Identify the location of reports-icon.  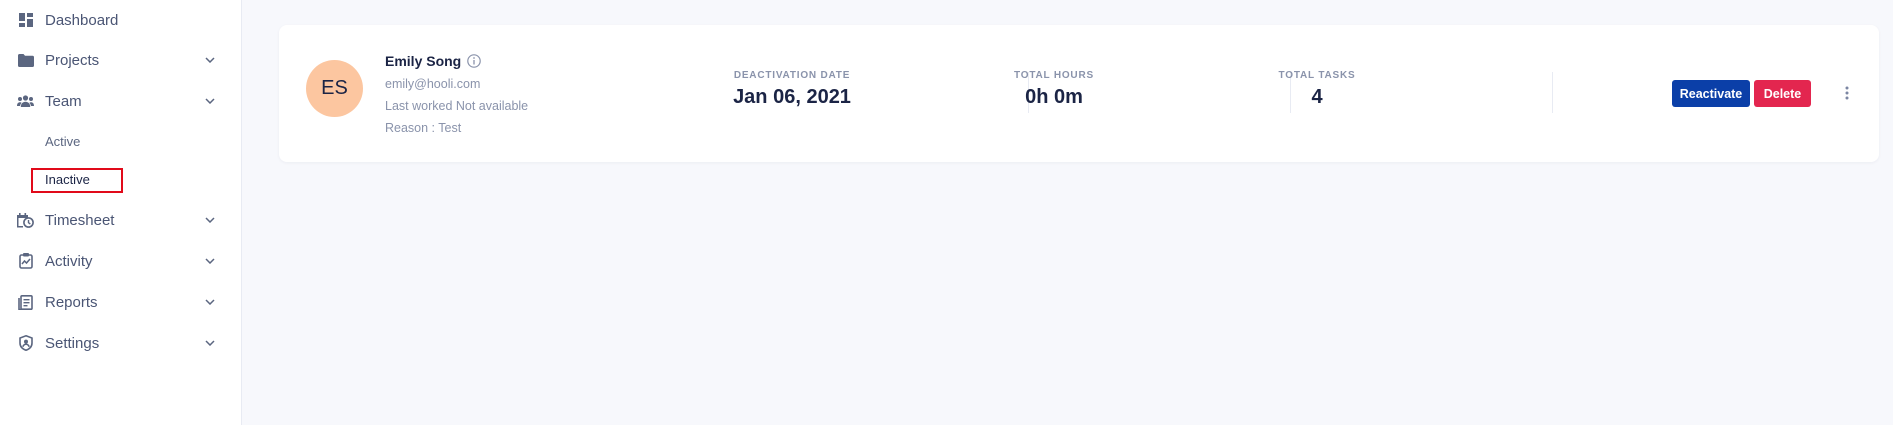
(25, 302).